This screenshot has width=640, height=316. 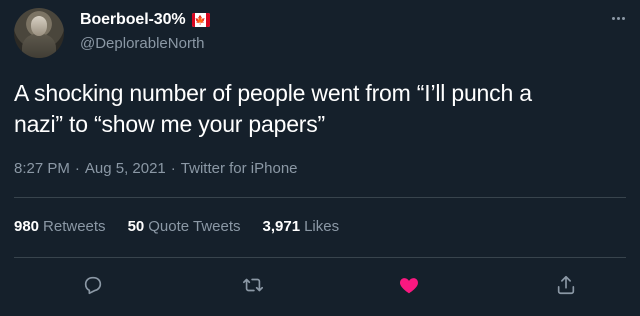 What do you see at coordinates (42, 168) in the screenshot?
I see `tweet-time: 8:27 PM` at bounding box center [42, 168].